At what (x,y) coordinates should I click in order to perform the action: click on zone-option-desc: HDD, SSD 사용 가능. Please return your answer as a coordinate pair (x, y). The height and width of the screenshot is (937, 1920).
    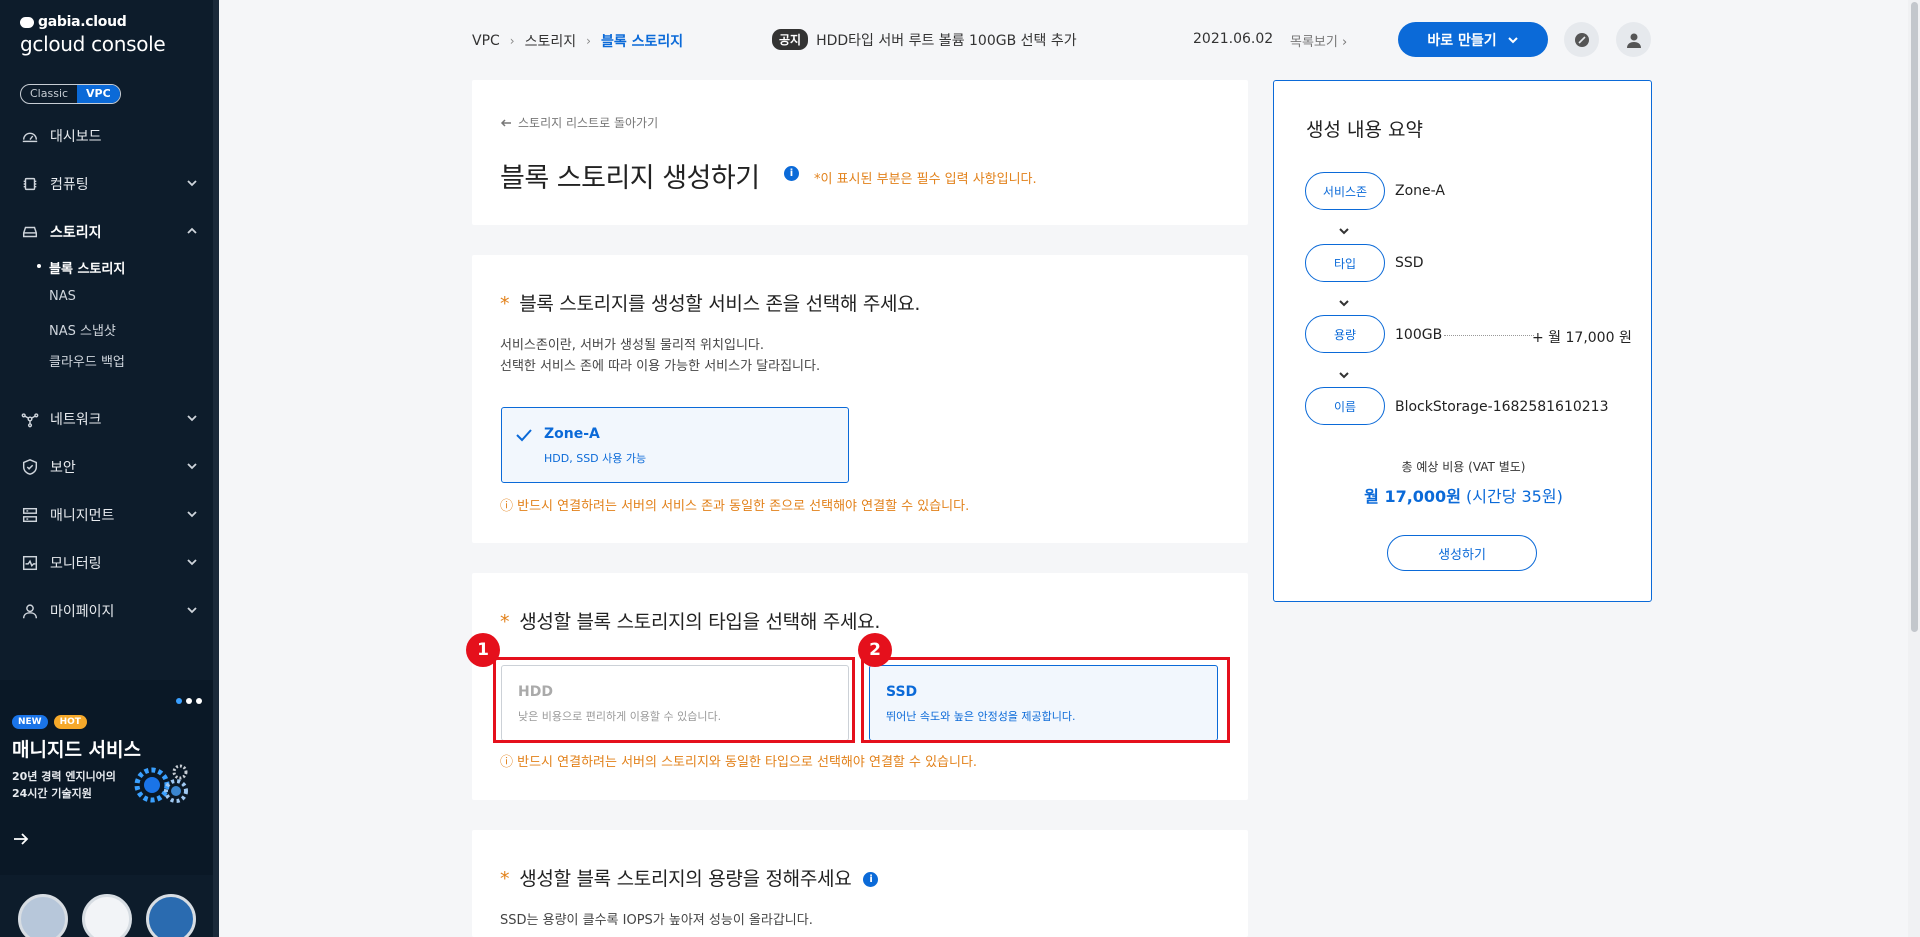
    Looking at the image, I should click on (595, 458).